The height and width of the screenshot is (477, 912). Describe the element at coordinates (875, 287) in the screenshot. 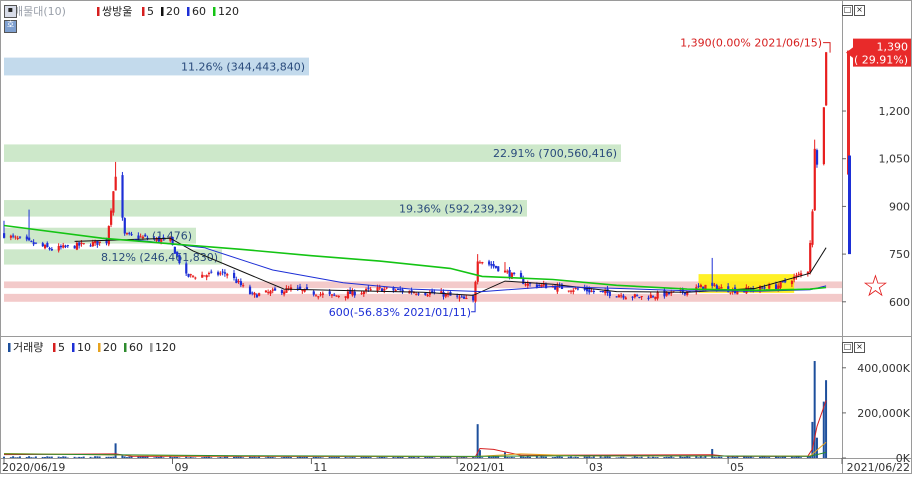

I see `star-icon: ☆` at that location.